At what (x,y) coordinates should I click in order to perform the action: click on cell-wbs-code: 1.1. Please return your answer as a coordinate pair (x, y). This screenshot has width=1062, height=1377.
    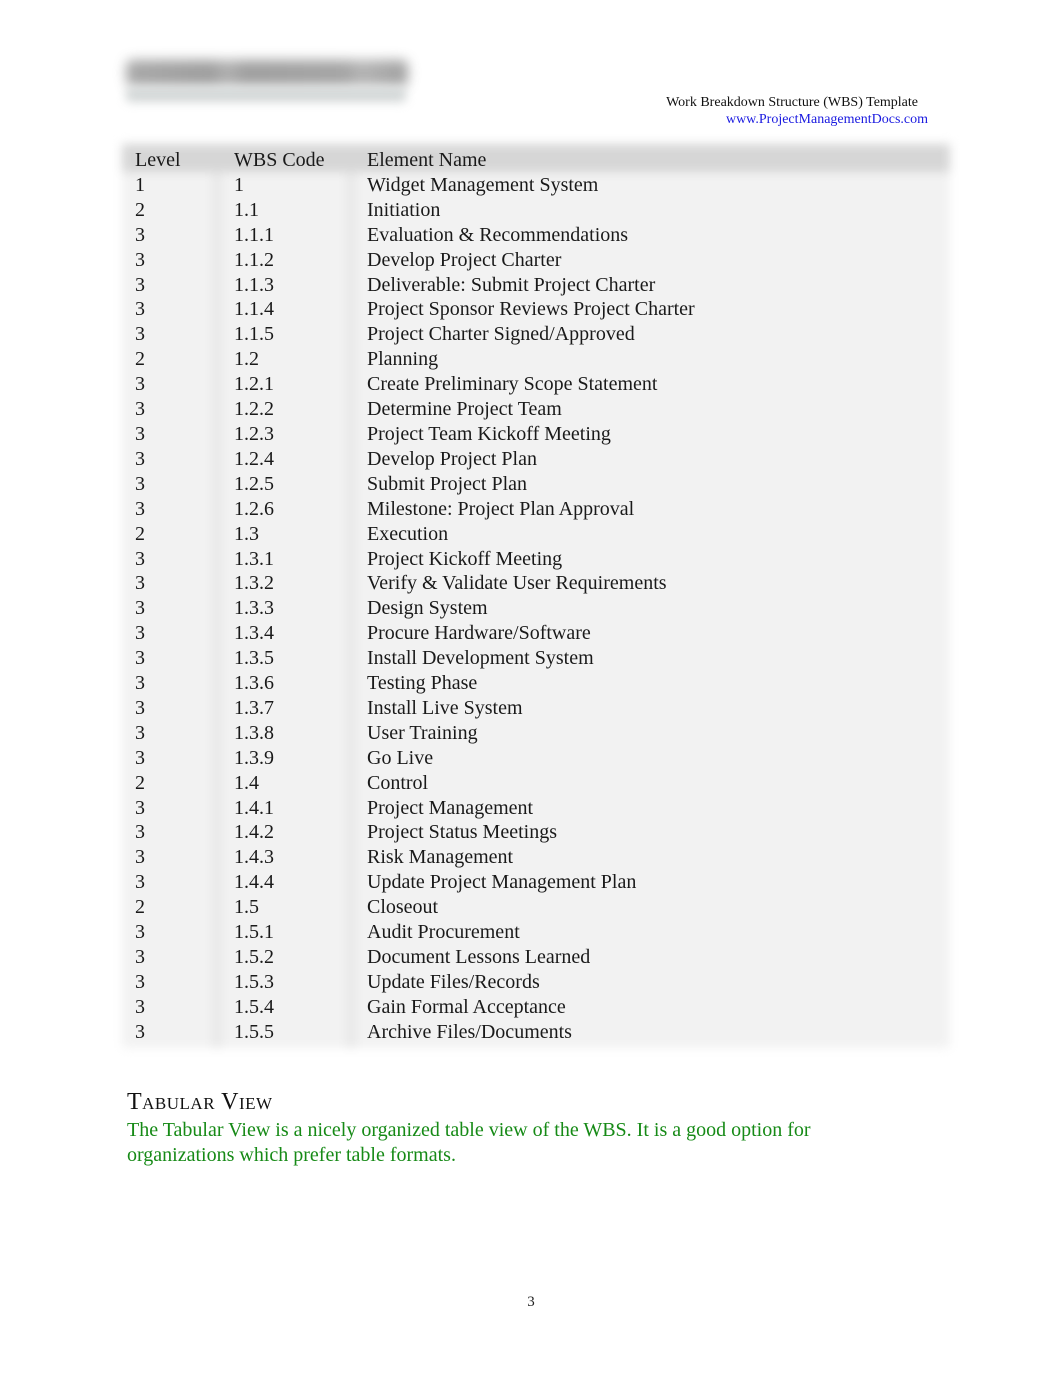
    Looking at the image, I should click on (246, 209).